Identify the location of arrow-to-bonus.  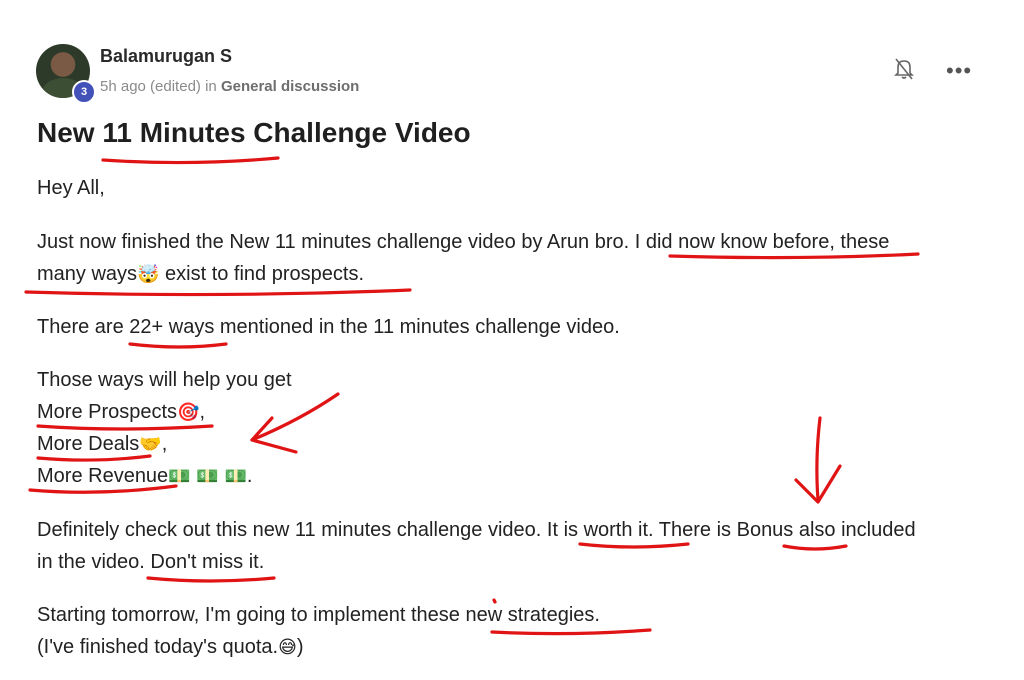
(818, 459).